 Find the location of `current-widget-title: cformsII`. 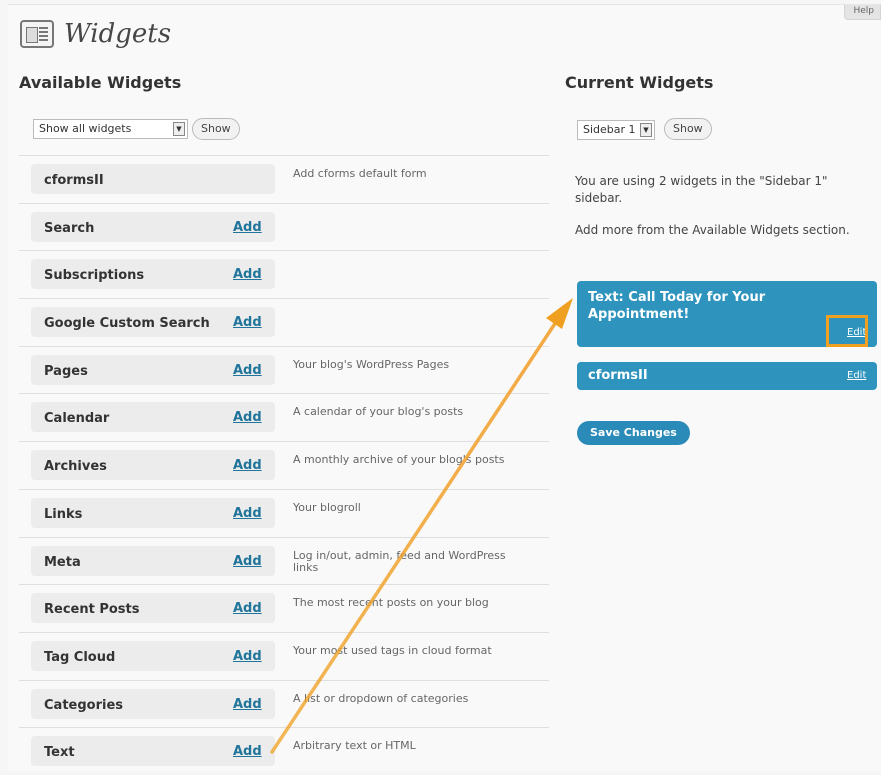

current-widget-title: cformsII is located at coordinates (618, 375).